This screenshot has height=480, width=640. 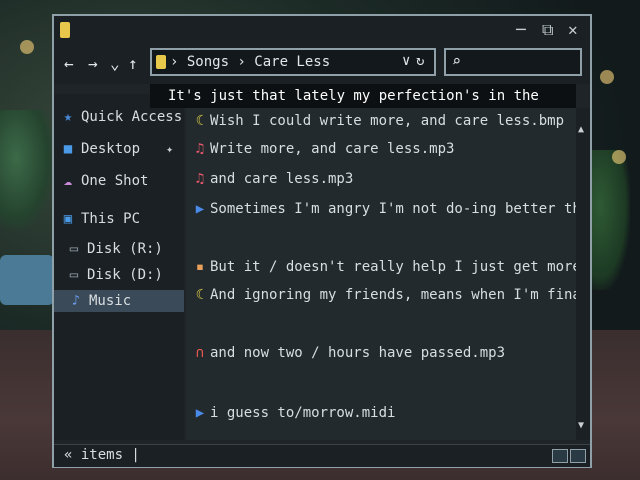 I want to click on file-item: ♫ Write more, and care less.mp3, so click(x=323, y=149).